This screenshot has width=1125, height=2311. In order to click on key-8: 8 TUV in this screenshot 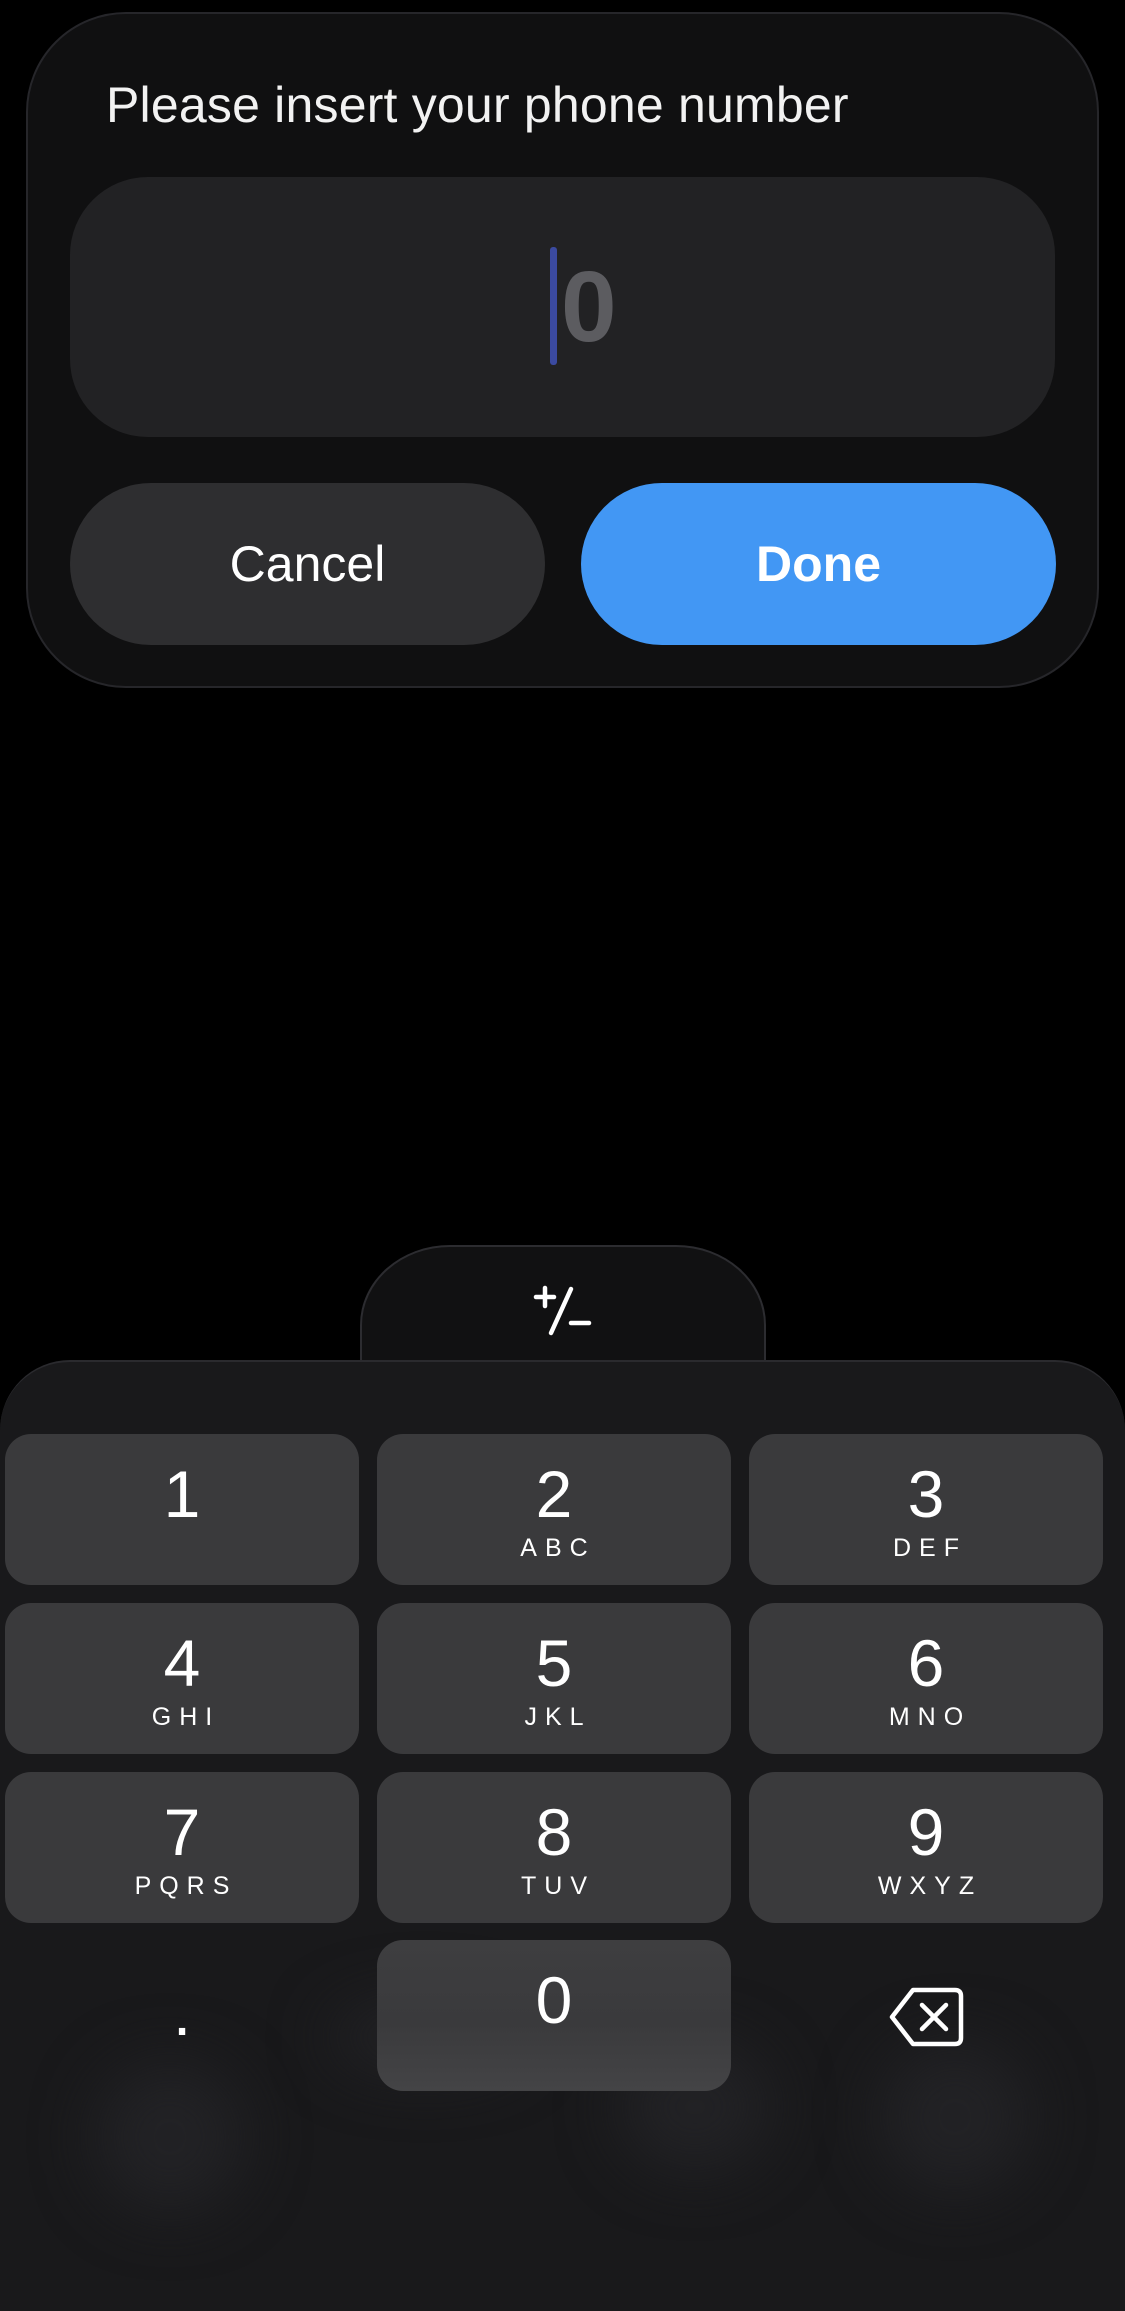, I will do `click(554, 1847)`.